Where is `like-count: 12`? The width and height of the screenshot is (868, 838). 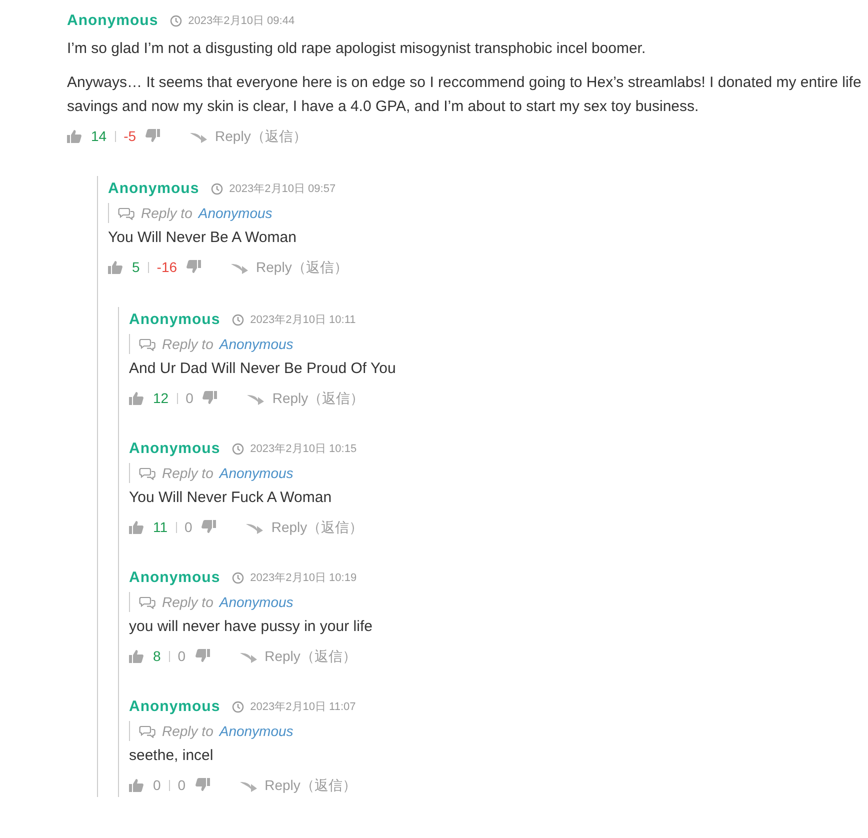 like-count: 12 is located at coordinates (161, 398).